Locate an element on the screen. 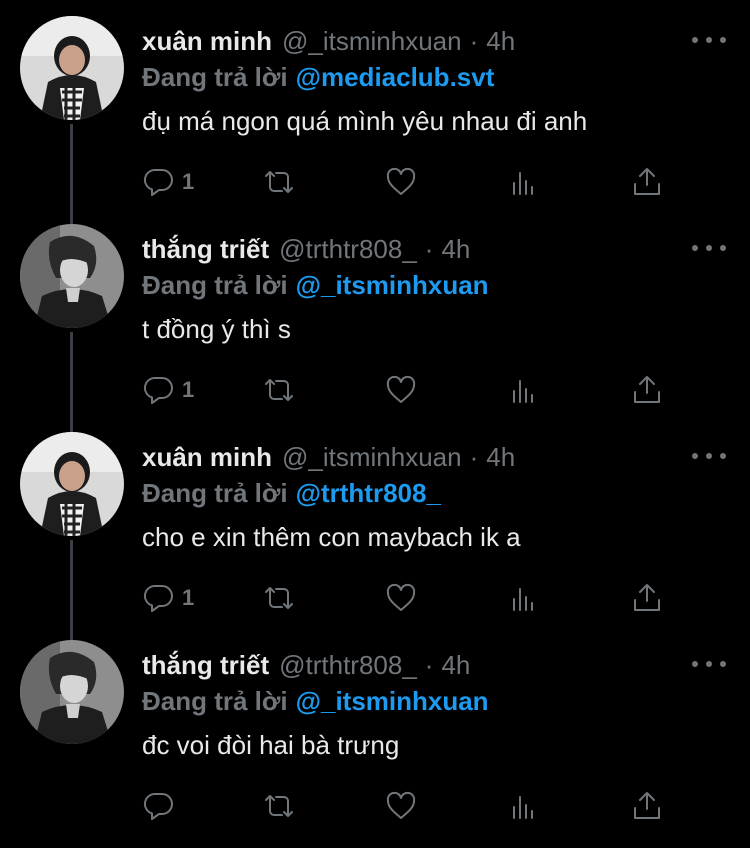 This screenshot has width=750, height=848. tweet-text: đụ má ngon quá mình yêu nhau đi anh is located at coordinates (365, 121).